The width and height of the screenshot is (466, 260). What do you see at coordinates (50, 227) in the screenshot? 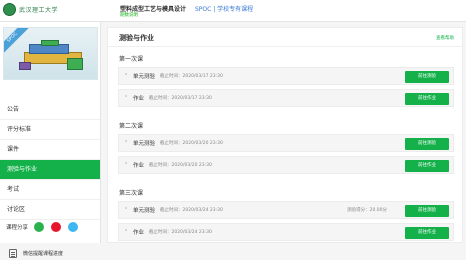
I see `course-share: 课程分享` at bounding box center [50, 227].